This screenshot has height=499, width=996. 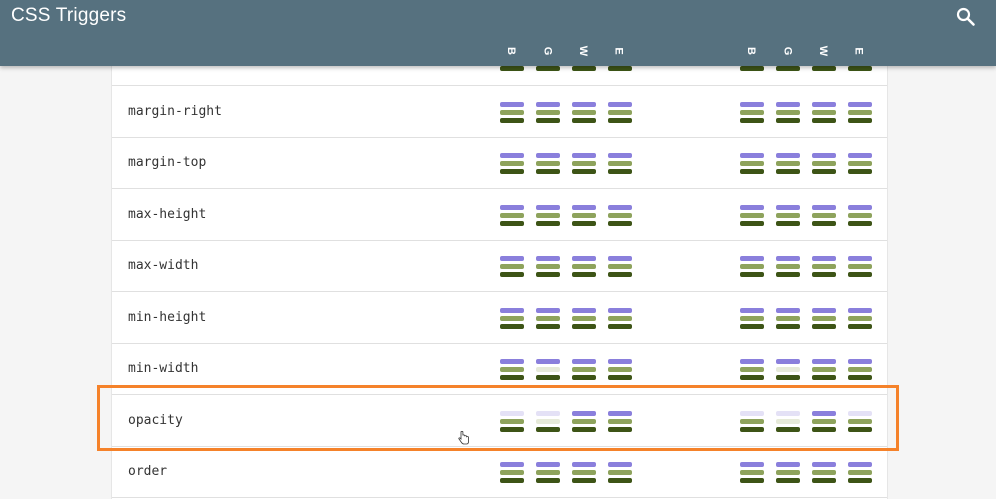 I want to click on property-row: opacity, so click(x=499, y=421).